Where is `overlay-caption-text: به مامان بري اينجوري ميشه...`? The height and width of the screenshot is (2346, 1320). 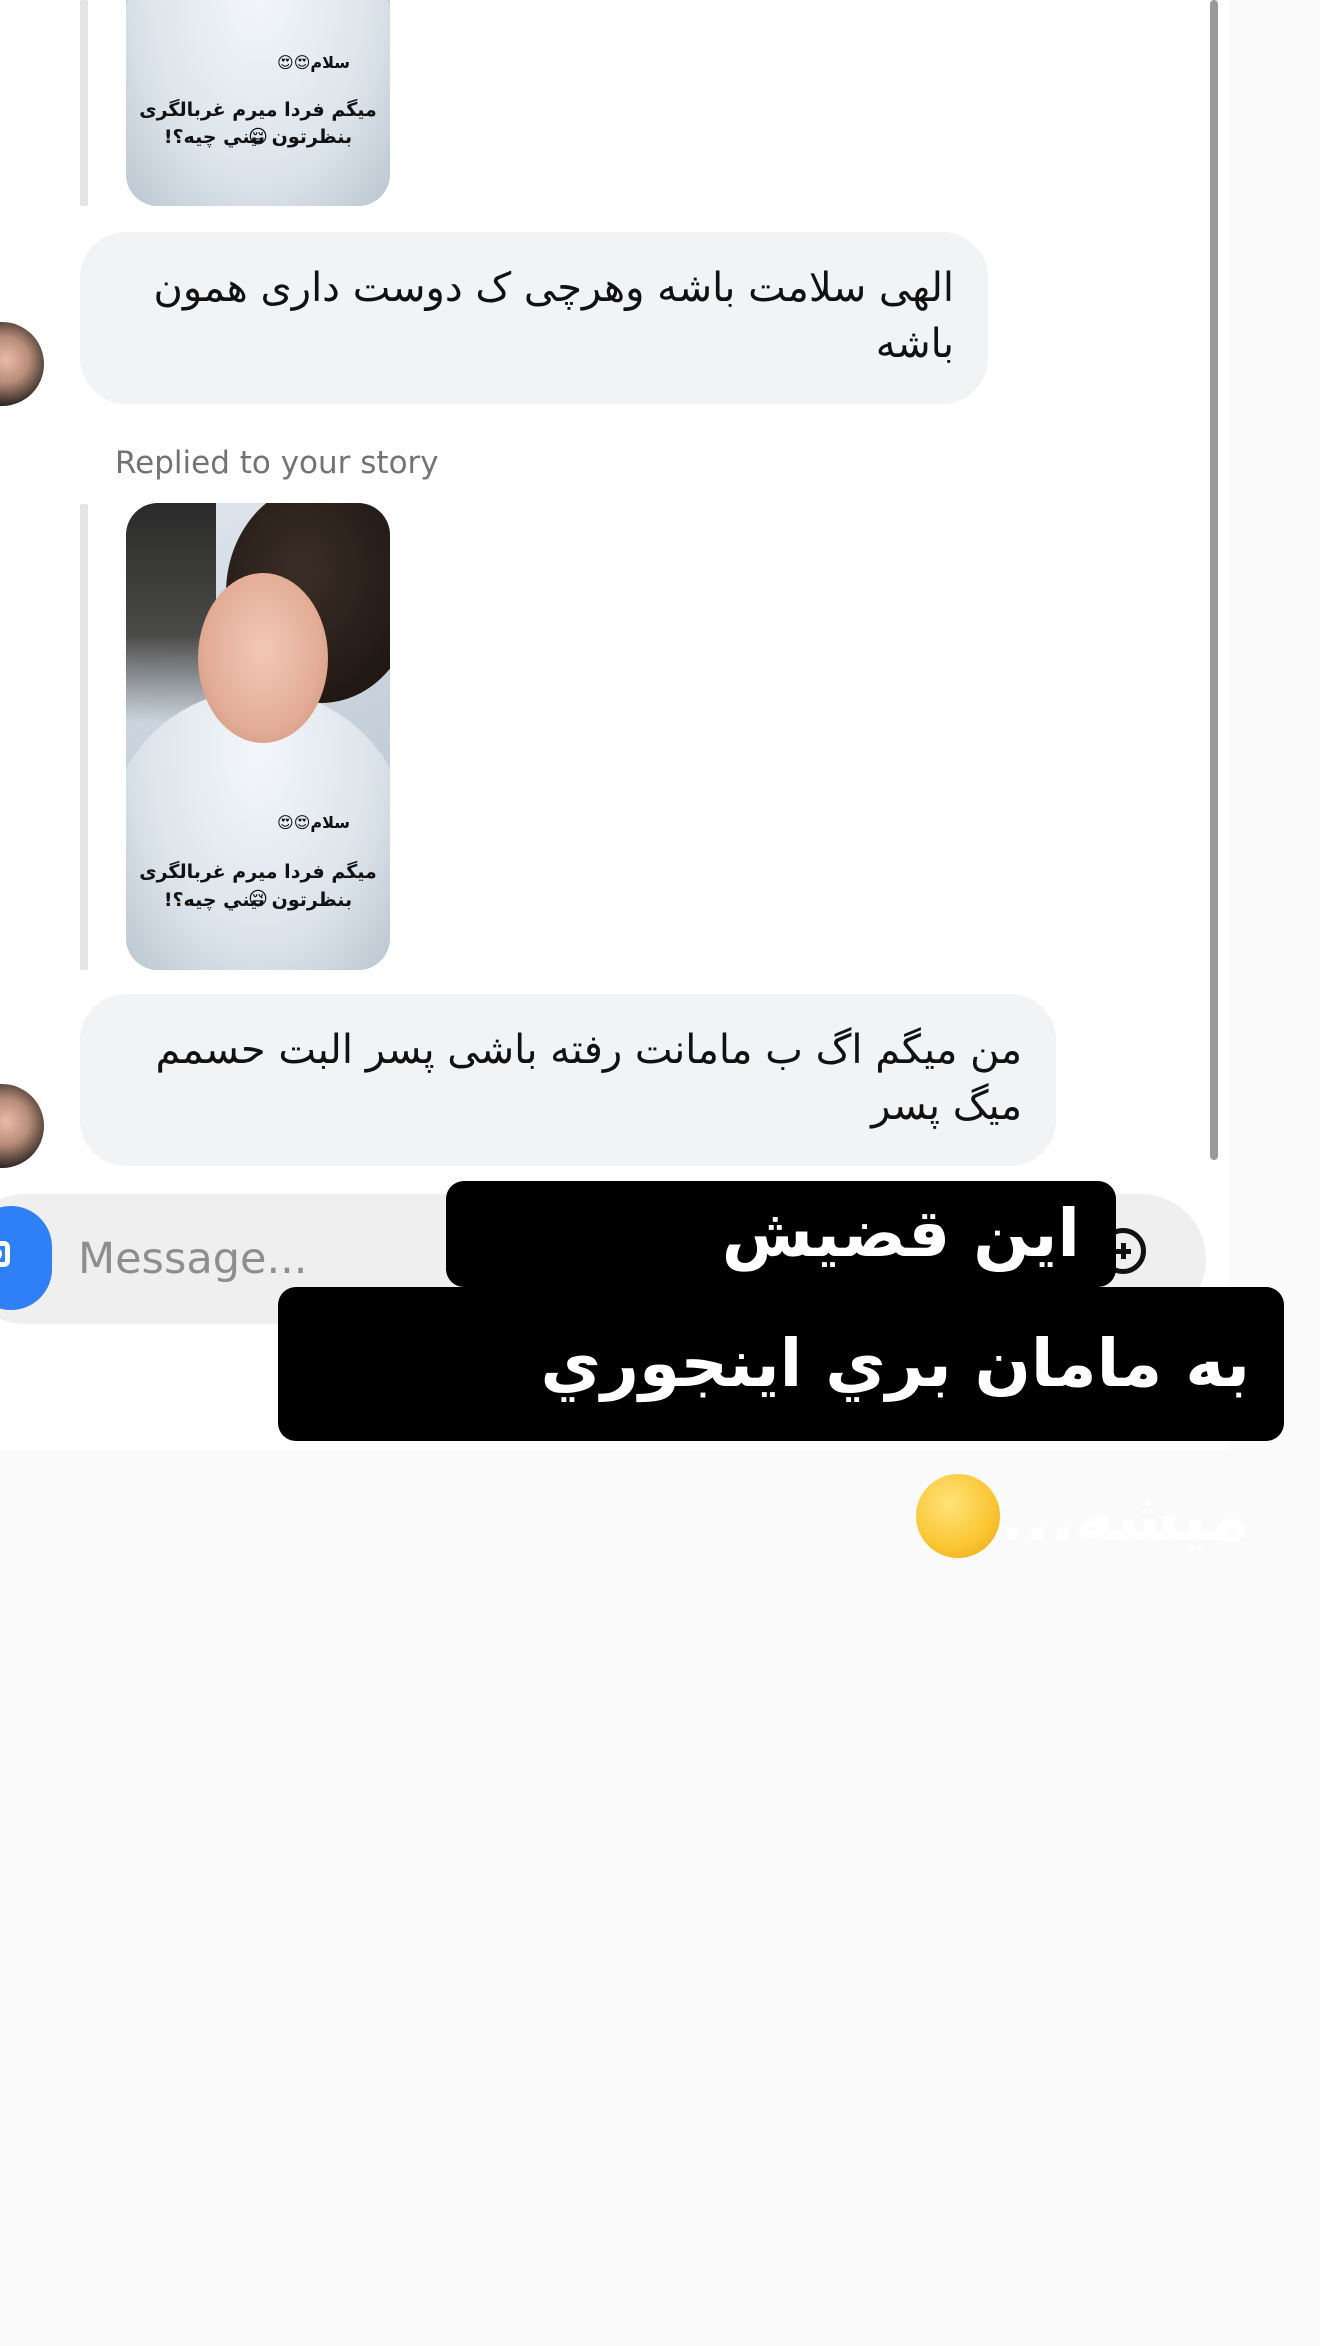
overlay-caption-text: به مامان بري اينجوري ميشه... is located at coordinates (895, 1440).